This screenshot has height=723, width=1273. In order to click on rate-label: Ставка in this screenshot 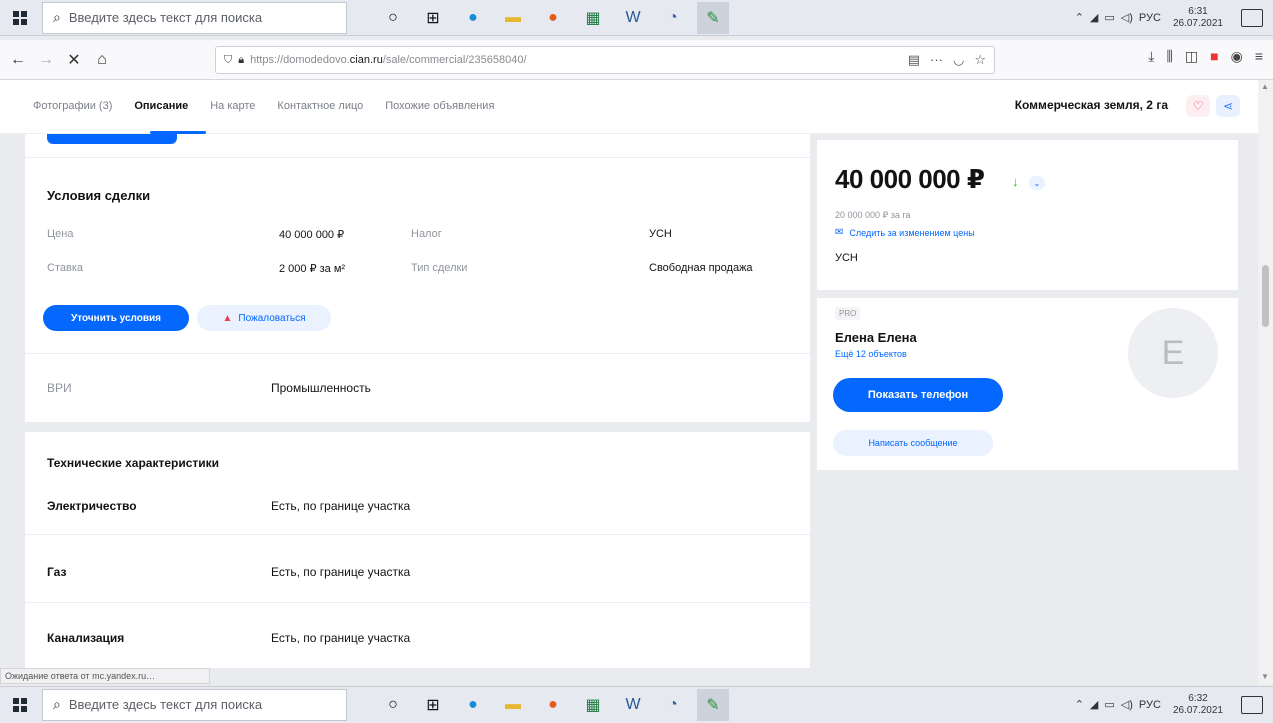, I will do `click(65, 268)`.